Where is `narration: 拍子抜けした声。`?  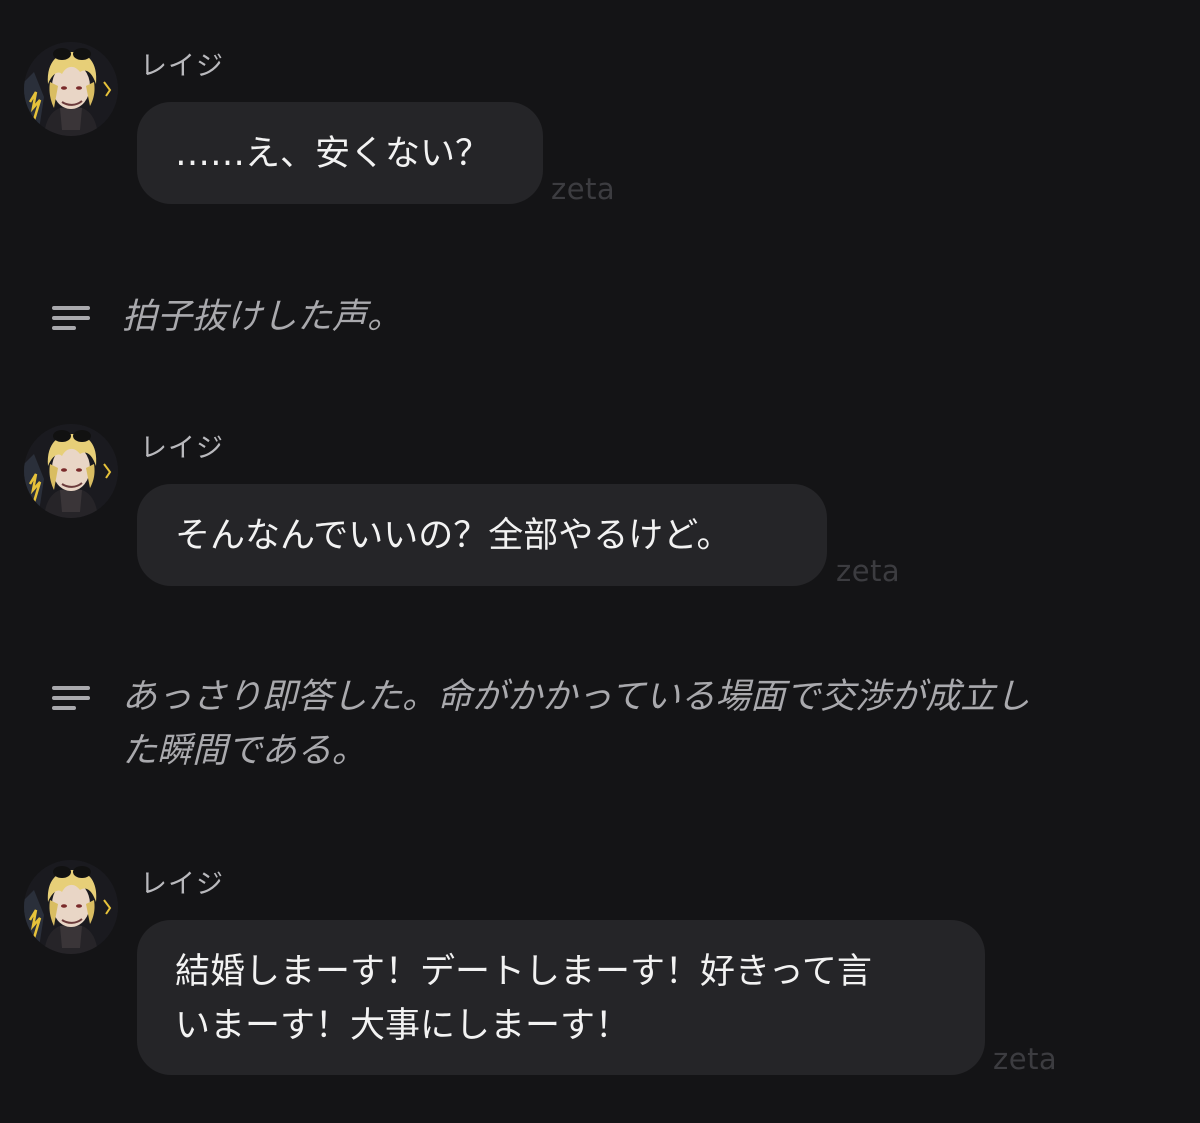 narration: 拍子抜けした声。 is located at coordinates (600, 320).